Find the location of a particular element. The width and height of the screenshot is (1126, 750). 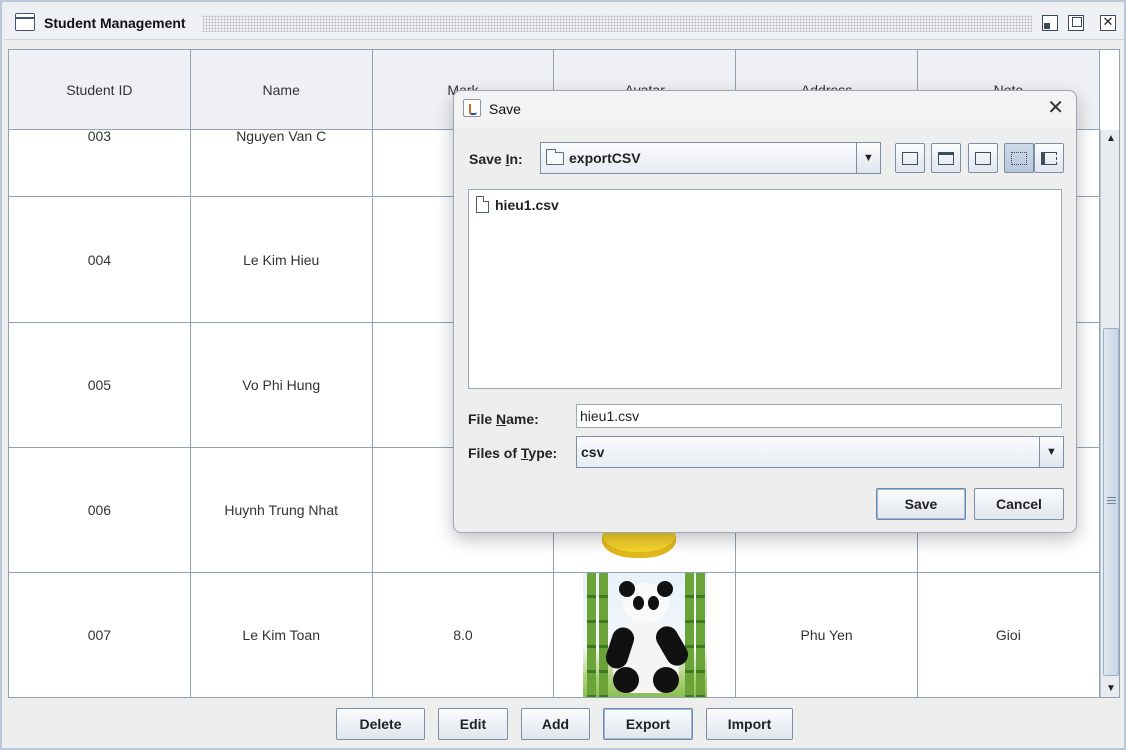

cell-avatar is located at coordinates (645, 635).